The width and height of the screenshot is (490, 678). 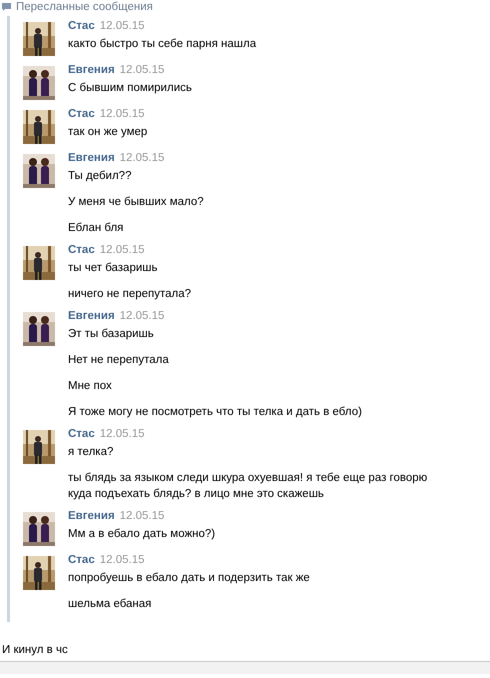 I want to click on message-text: Ты дебил??, so click(x=100, y=176).